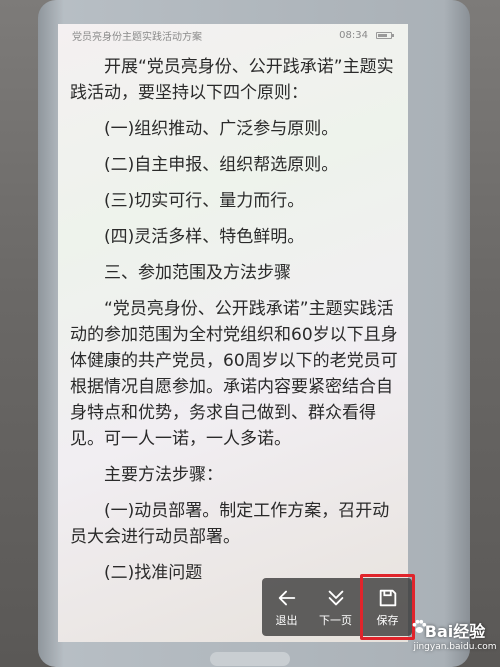 Image resolution: width=500 pixels, height=667 pixels. Describe the element at coordinates (221, 129) in the screenshot. I see `paragraph: (一)组织推动、广泛参与原则。` at that location.